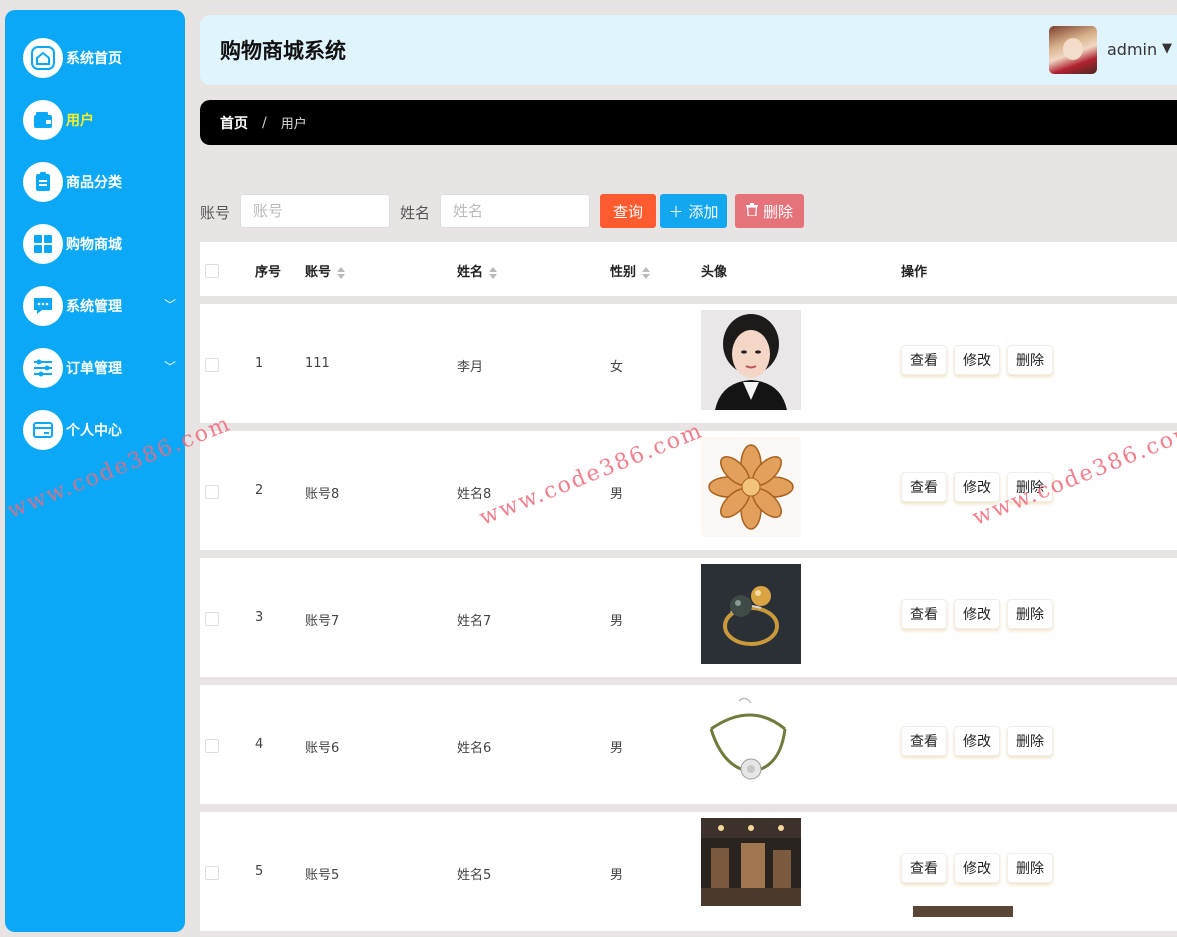 Image resolution: width=1177 pixels, height=937 pixels. What do you see at coordinates (470, 367) in the screenshot?
I see `cell-name: 李月` at bounding box center [470, 367].